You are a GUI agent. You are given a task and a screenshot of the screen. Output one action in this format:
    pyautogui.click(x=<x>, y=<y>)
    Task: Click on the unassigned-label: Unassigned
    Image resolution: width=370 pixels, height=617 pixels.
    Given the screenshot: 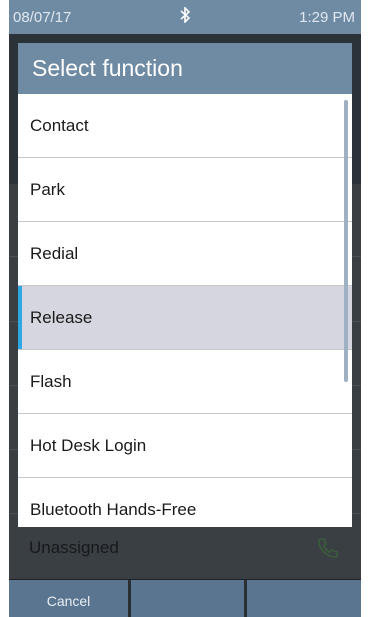 What is the action you would take?
    pyautogui.click(x=74, y=547)
    